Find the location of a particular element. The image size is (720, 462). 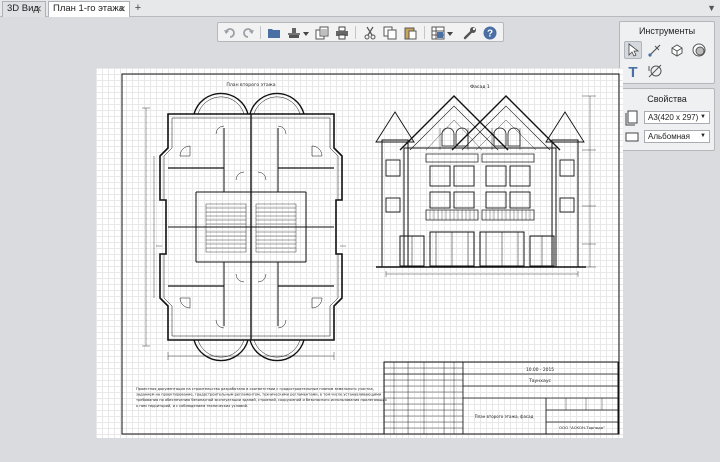

text-icon: T is located at coordinates (633, 71).